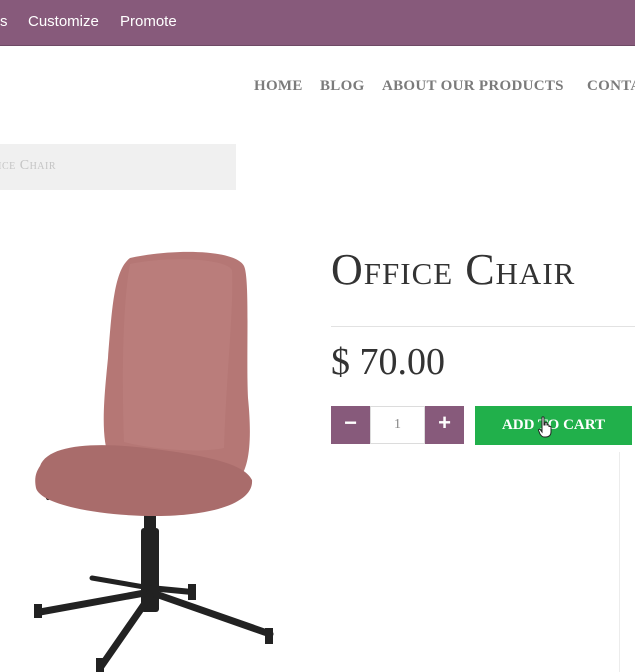 This screenshot has width=635, height=672. I want to click on nav-blog: BLOG, so click(342, 86).